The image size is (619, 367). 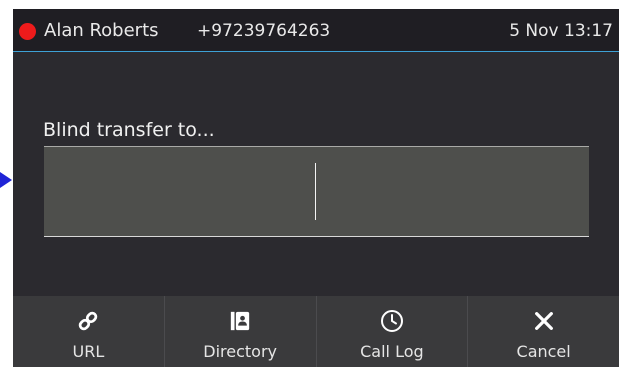 I want to click on softkey-label: URL, so click(x=88, y=351).